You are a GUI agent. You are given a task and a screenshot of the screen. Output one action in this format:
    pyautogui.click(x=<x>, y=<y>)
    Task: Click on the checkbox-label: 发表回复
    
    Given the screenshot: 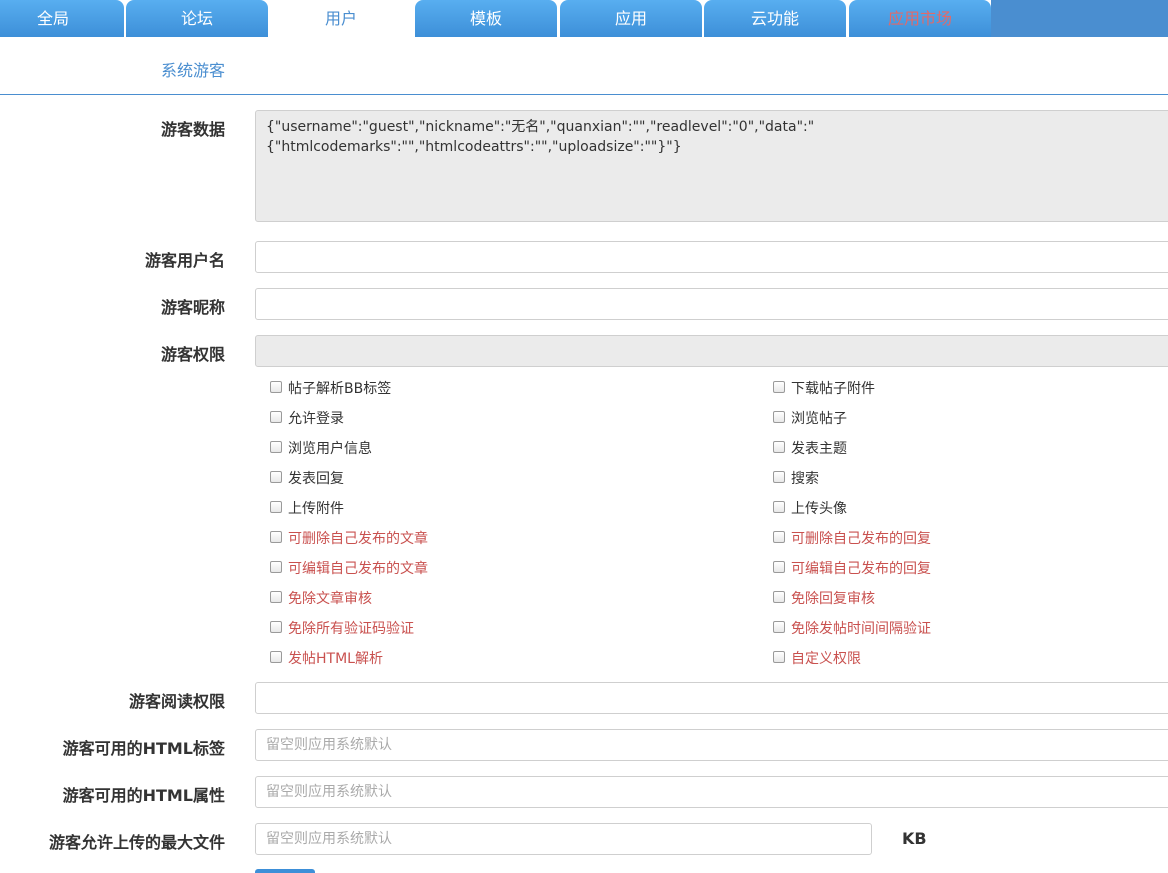 What is the action you would take?
    pyautogui.click(x=316, y=479)
    